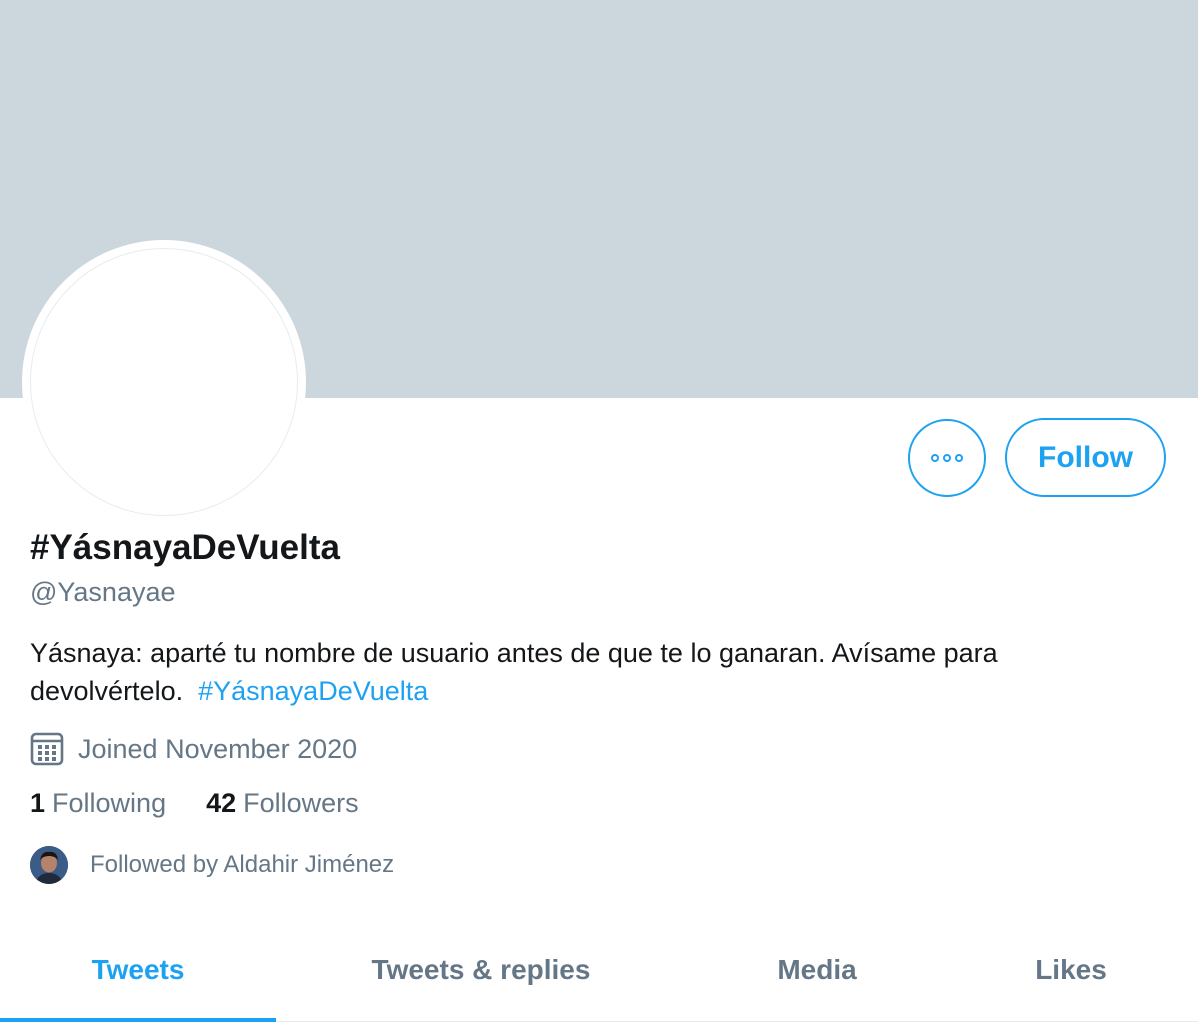  Describe the element at coordinates (481, 970) in the screenshot. I see `tab-tweets-and-replies: Tweets & replies` at that location.